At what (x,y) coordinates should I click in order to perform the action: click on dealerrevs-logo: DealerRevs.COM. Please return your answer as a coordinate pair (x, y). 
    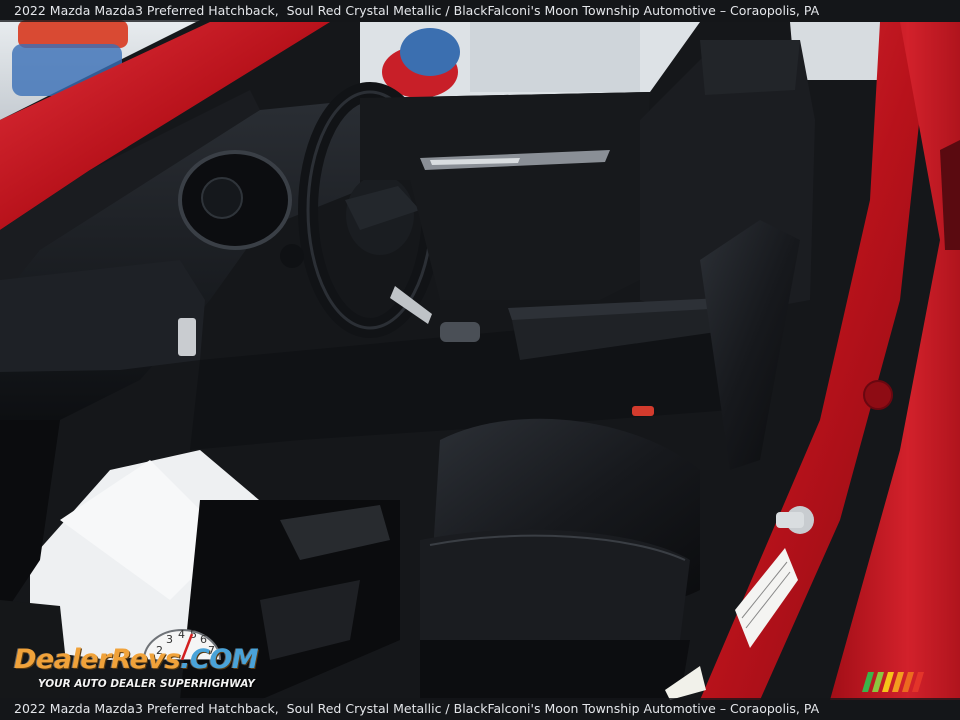
    Looking at the image, I should click on (136, 659).